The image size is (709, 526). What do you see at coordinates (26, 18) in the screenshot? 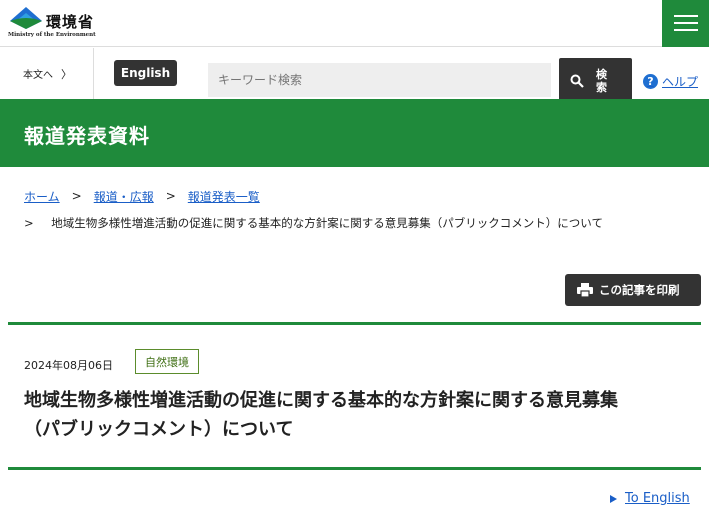
I see `logo-mark-icon` at bounding box center [26, 18].